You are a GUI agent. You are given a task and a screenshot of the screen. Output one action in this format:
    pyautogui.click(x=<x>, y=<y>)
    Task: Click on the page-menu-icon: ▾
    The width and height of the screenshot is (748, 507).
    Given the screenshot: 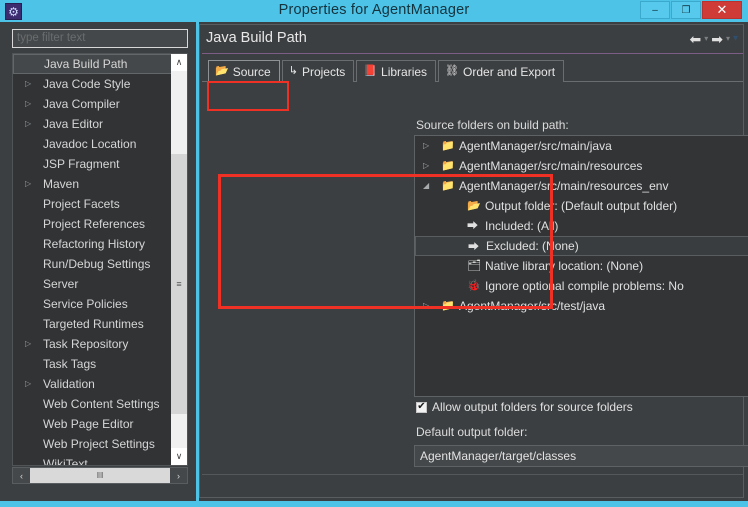 What is the action you would take?
    pyautogui.click(x=735, y=39)
    